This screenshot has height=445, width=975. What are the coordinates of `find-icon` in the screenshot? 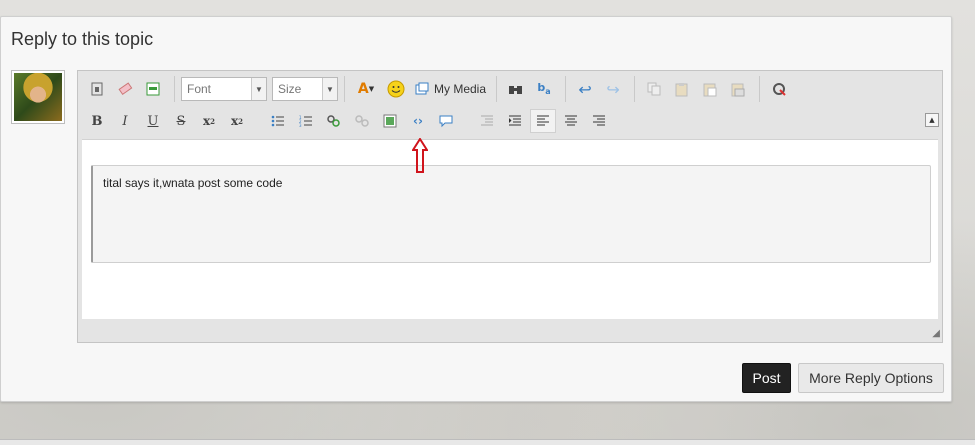 It's located at (516, 89).